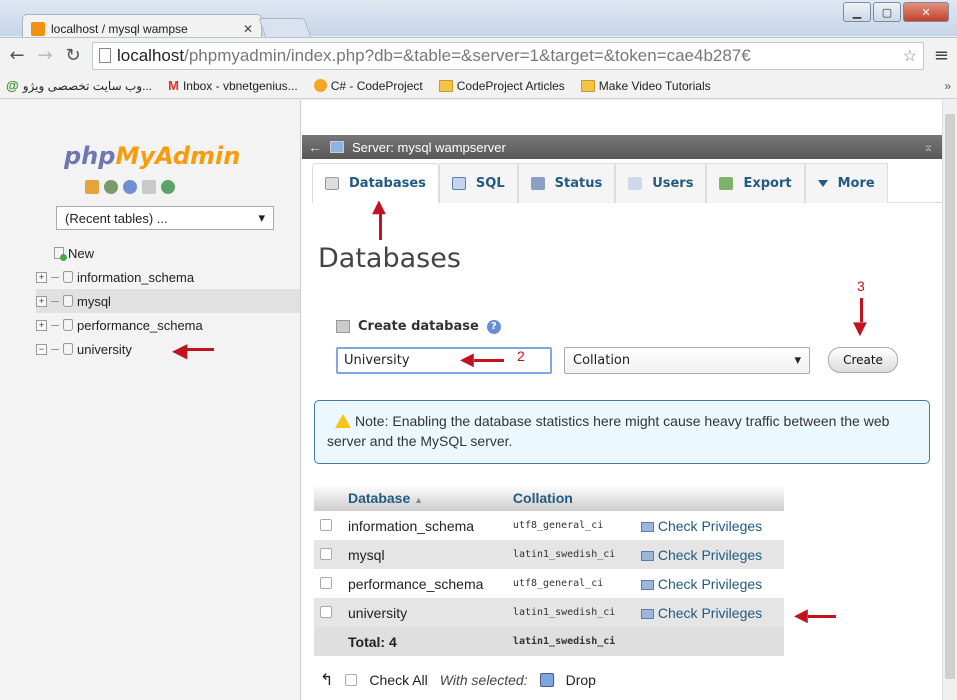 The width and height of the screenshot is (957, 700). What do you see at coordinates (857, 12) in the screenshot?
I see `minimize-icon: ▁` at bounding box center [857, 12].